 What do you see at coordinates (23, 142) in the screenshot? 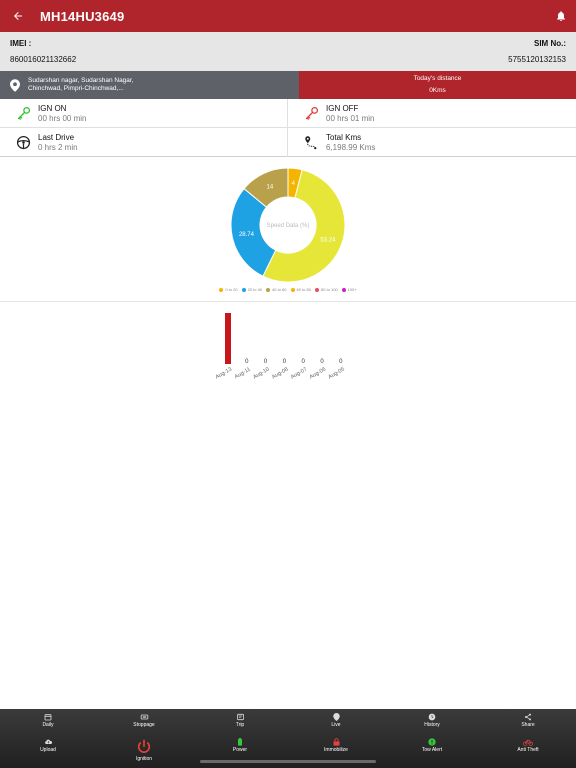
I see `steering-wheel-icon` at bounding box center [23, 142].